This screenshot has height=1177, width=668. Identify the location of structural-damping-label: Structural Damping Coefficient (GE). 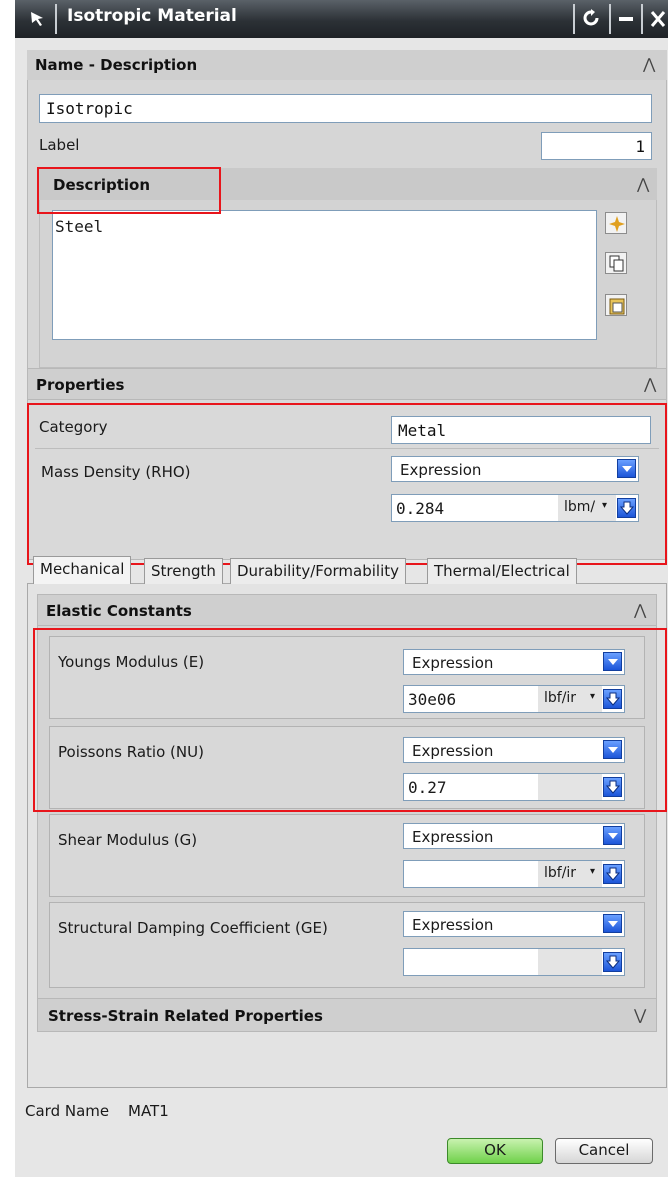
(193, 928).